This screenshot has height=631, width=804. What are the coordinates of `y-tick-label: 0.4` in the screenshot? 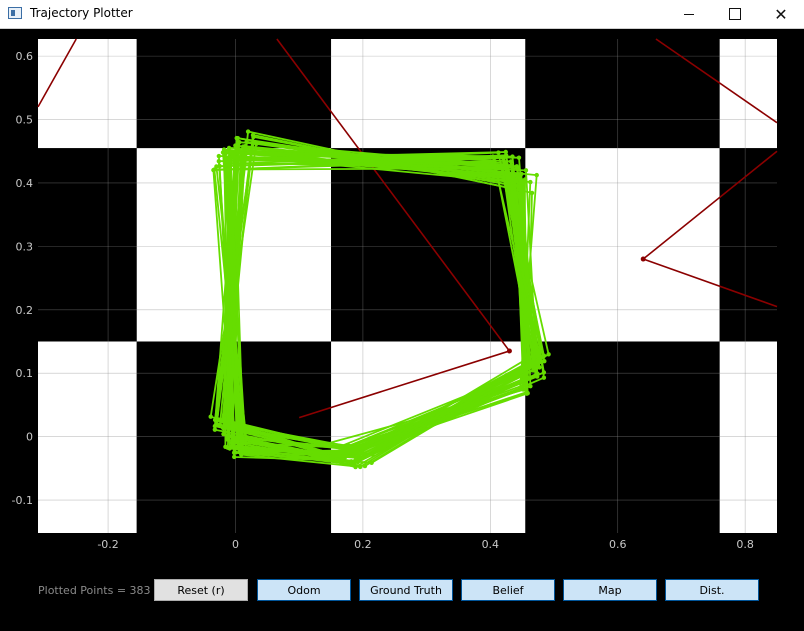 It's located at (25, 183).